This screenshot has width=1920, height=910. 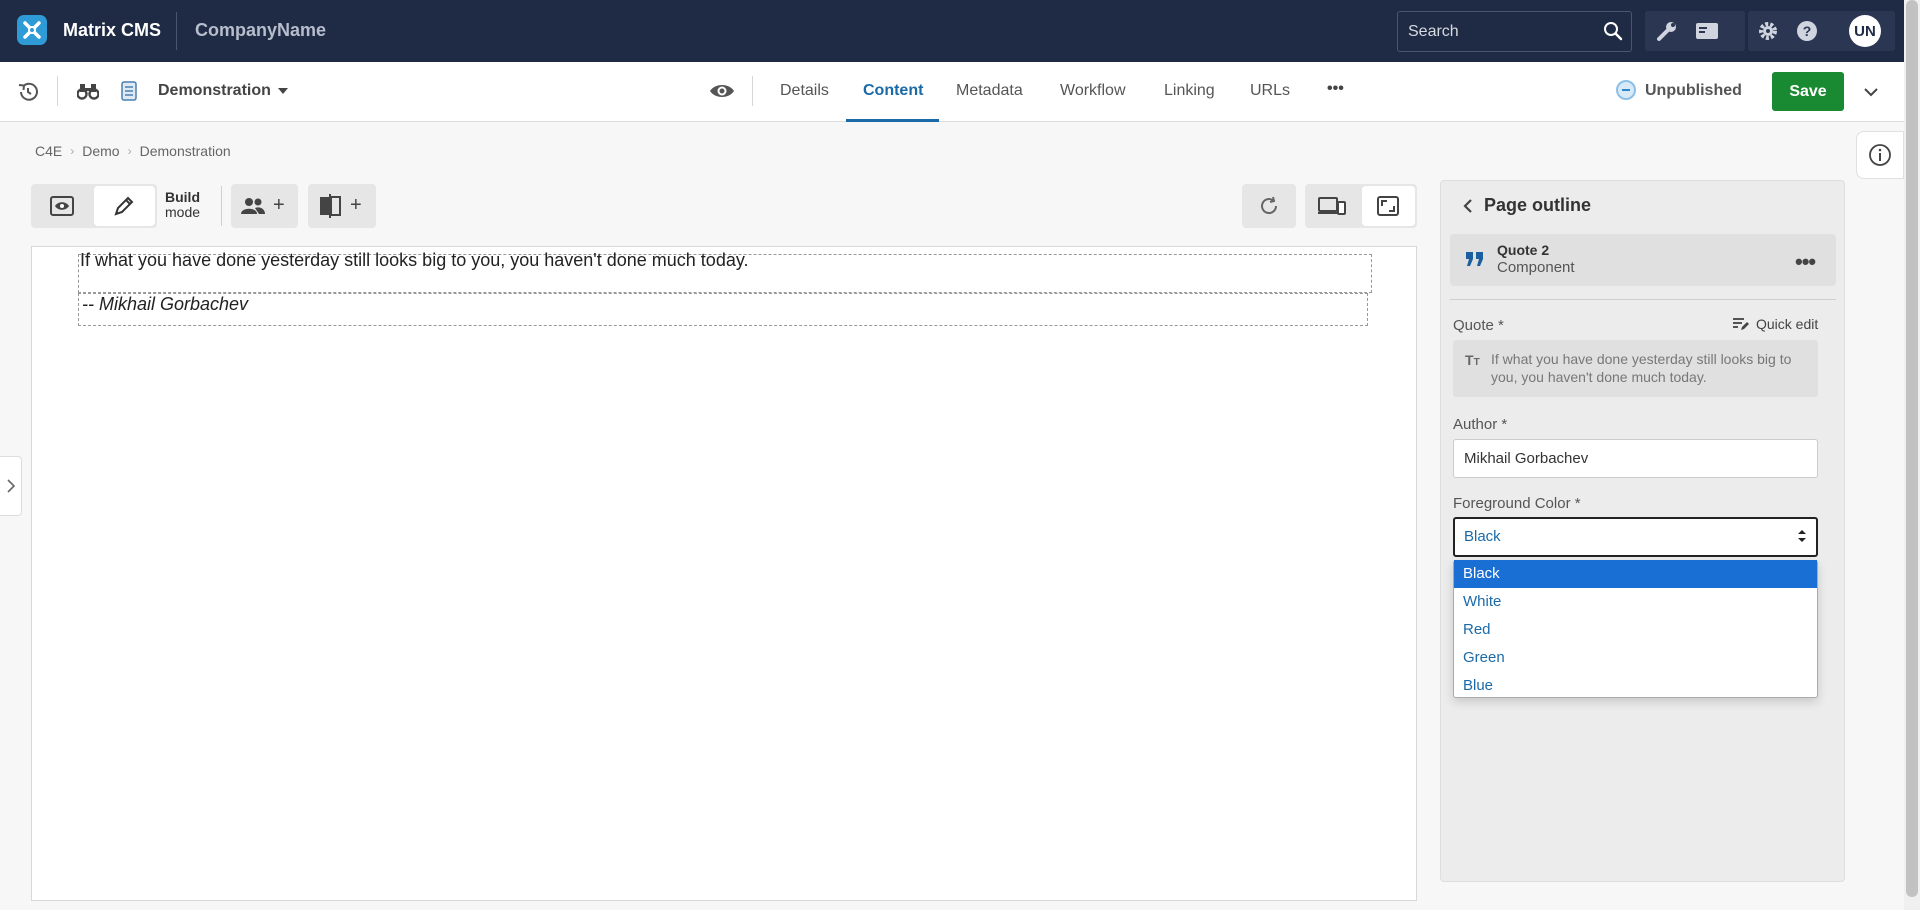 I want to click on quick-edit-label: Quick edit, so click(x=1787, y=324).